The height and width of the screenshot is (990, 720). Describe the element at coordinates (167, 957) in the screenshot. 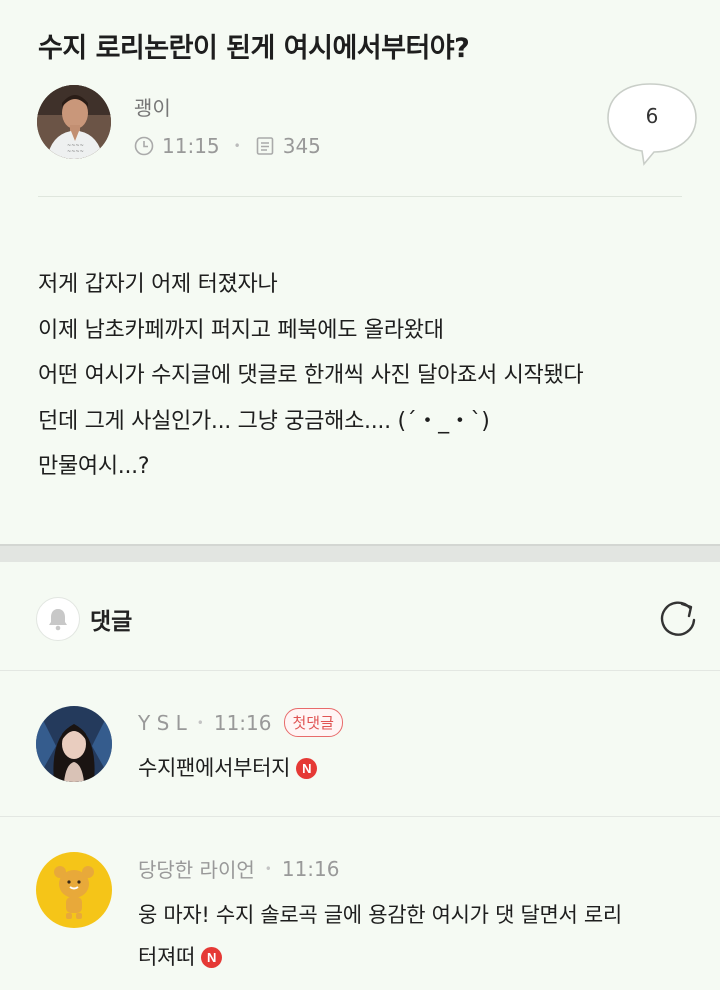

I see `comment-body-line: 터져떠` at that location.